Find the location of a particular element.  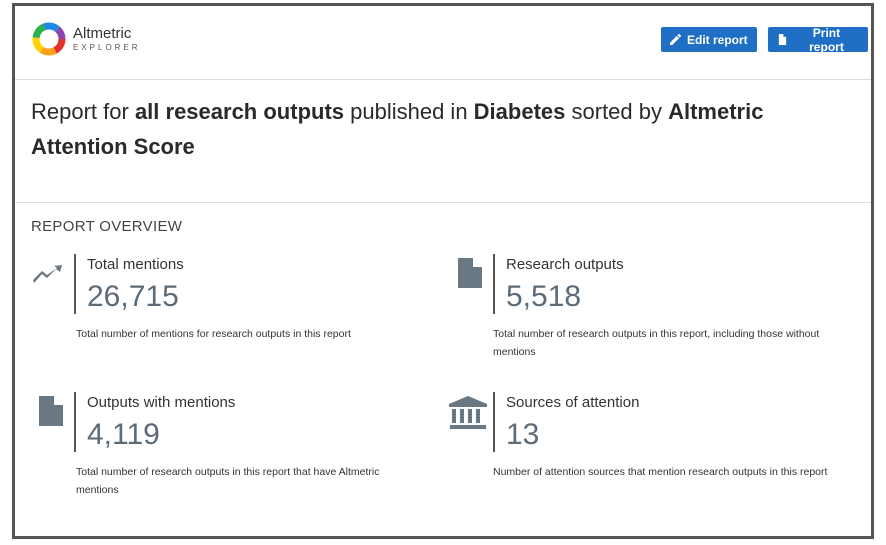

altmetric-donut-icon is located at coordinates (49, 39).